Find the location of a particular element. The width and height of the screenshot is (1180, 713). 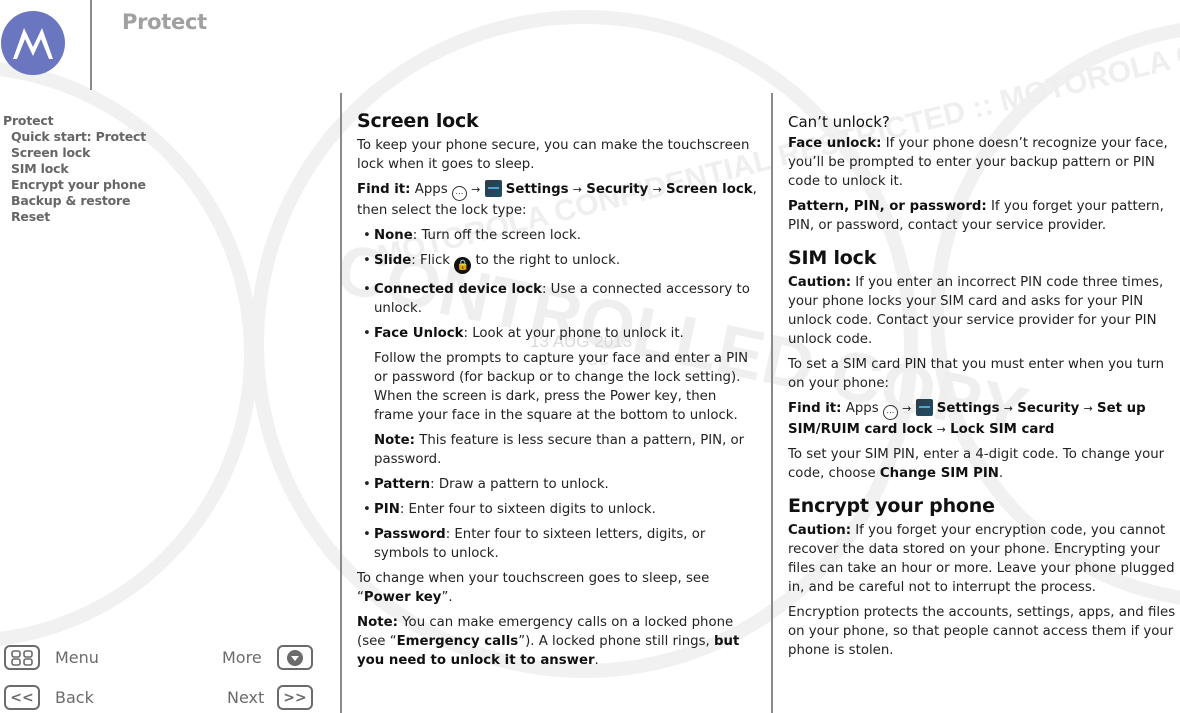

toc-item-screen-lock: Screen lock is located at coordinates (74, 153).